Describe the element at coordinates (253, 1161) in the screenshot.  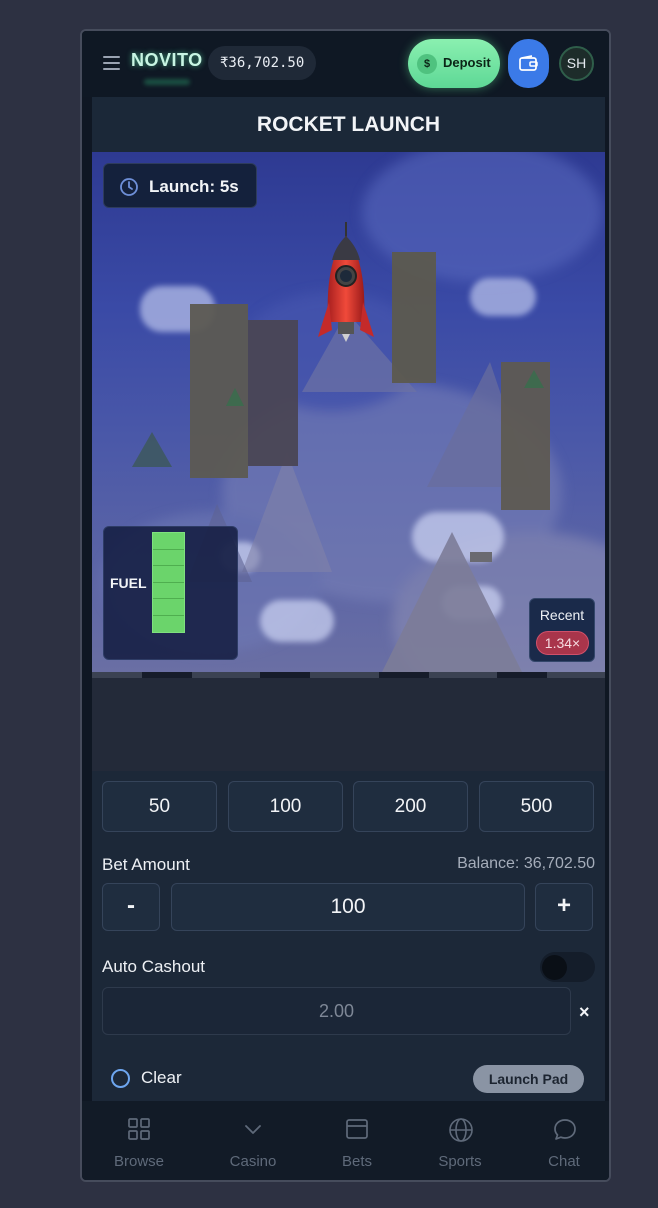
I see `nav-label-casino: Casino` at that location.